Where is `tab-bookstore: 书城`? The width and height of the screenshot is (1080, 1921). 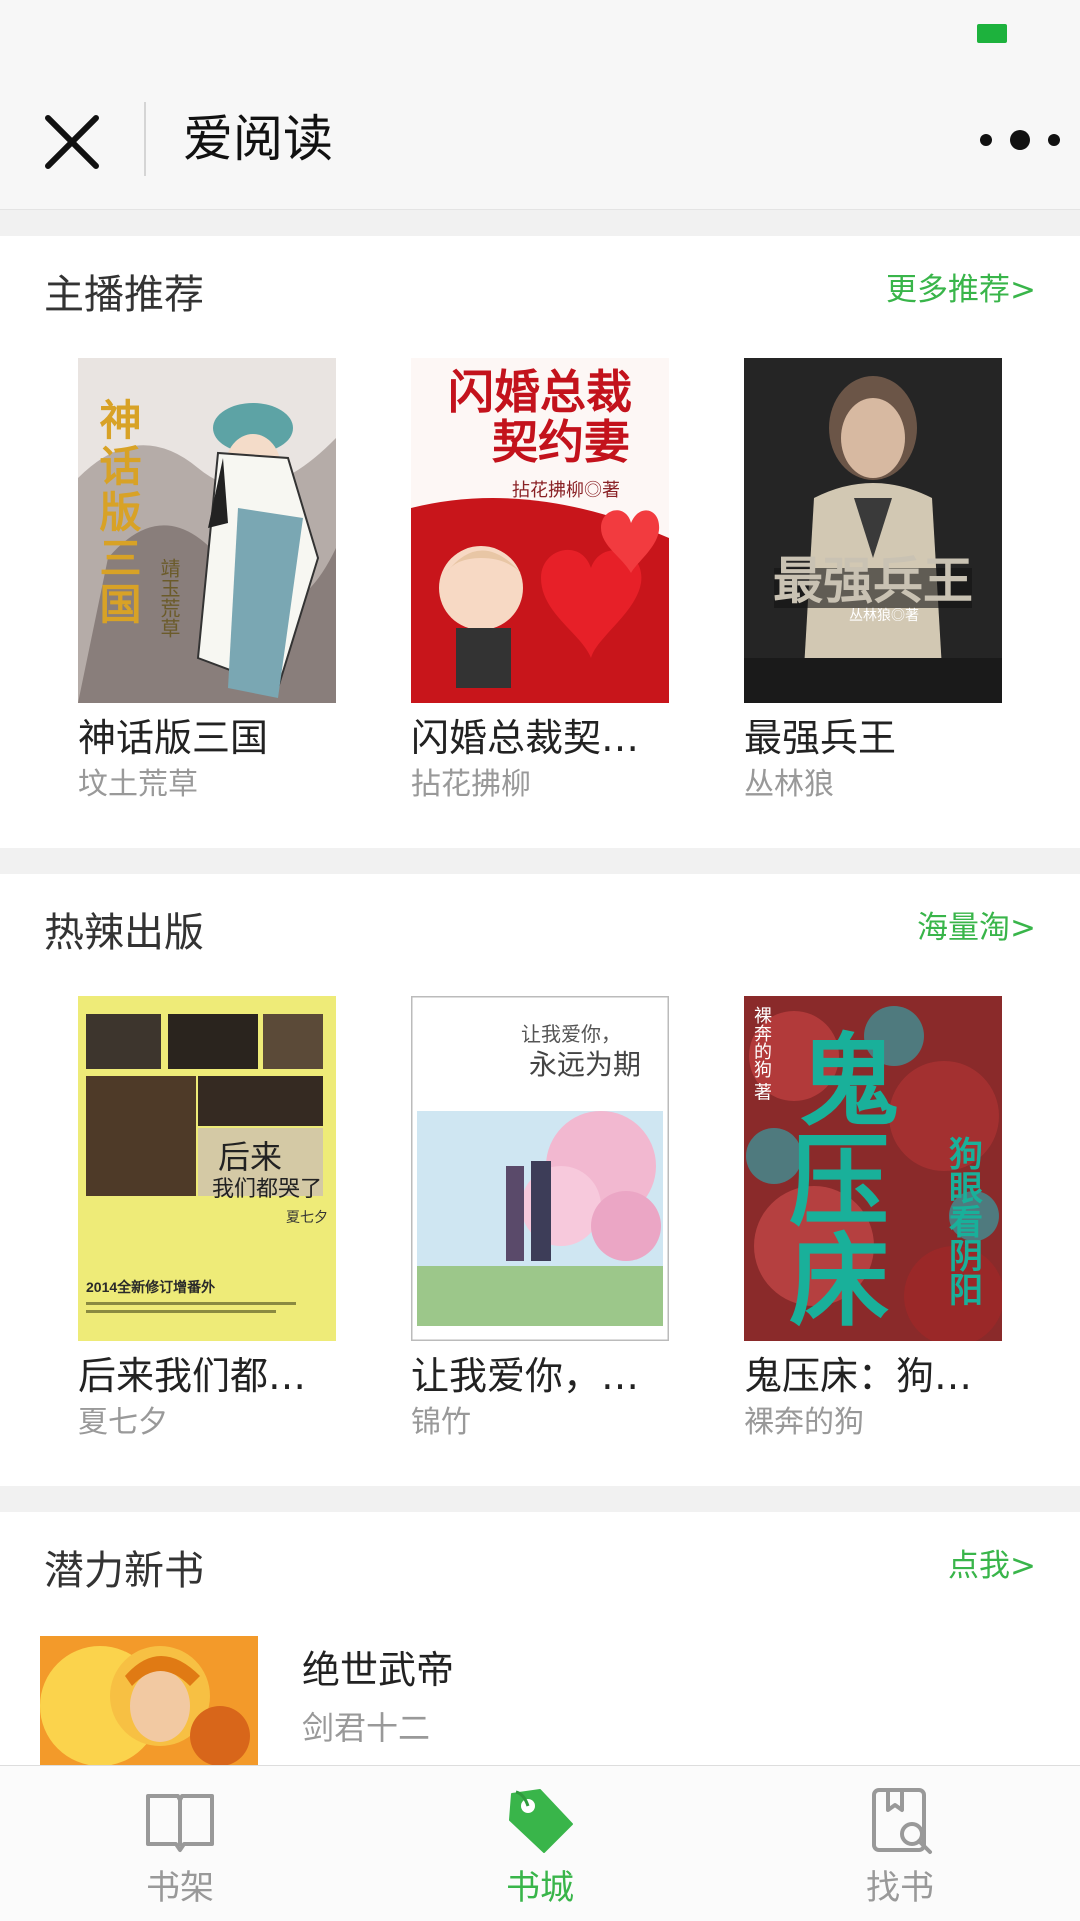
tab-bookstore: 书城 is located at coordinates (540, 1843).